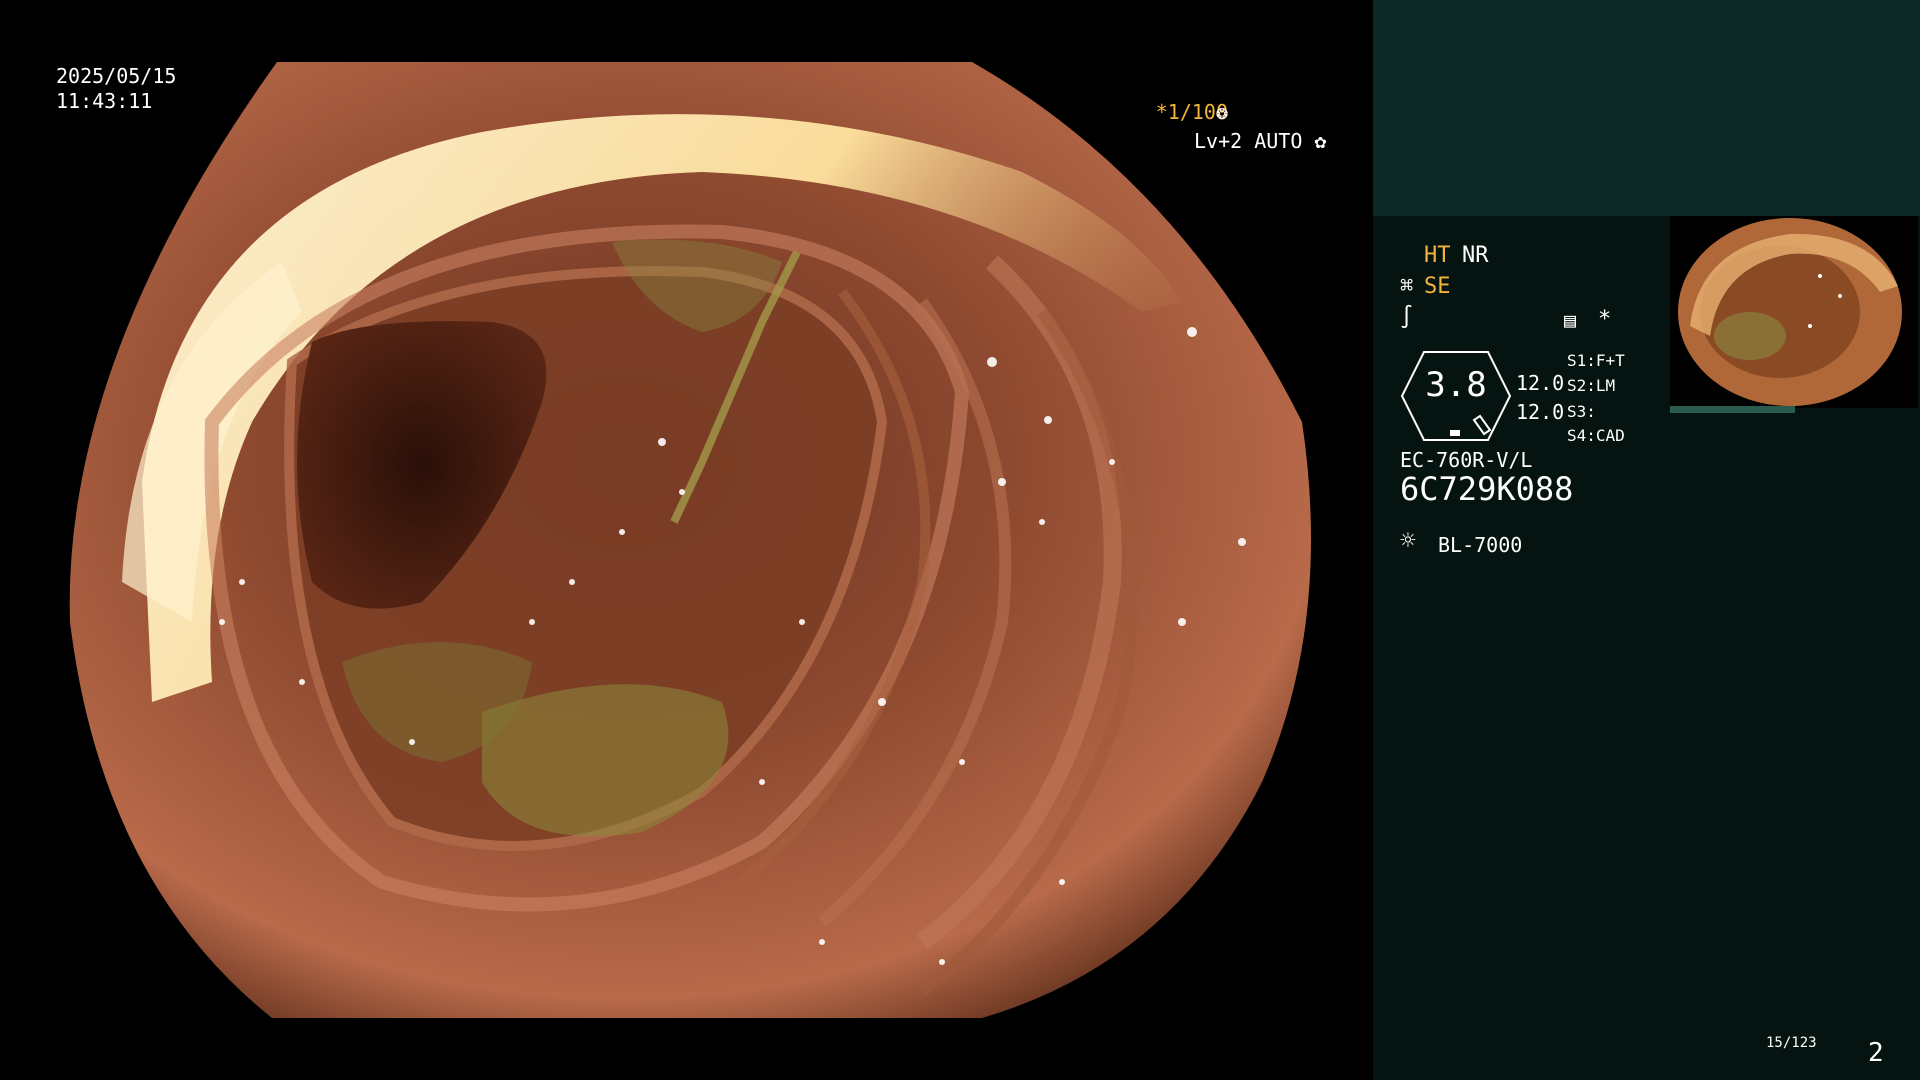 The height and width of the screenshot is (1080, 1920). I want to click on scope-serial: 6C729K088, so click(1487, 489).